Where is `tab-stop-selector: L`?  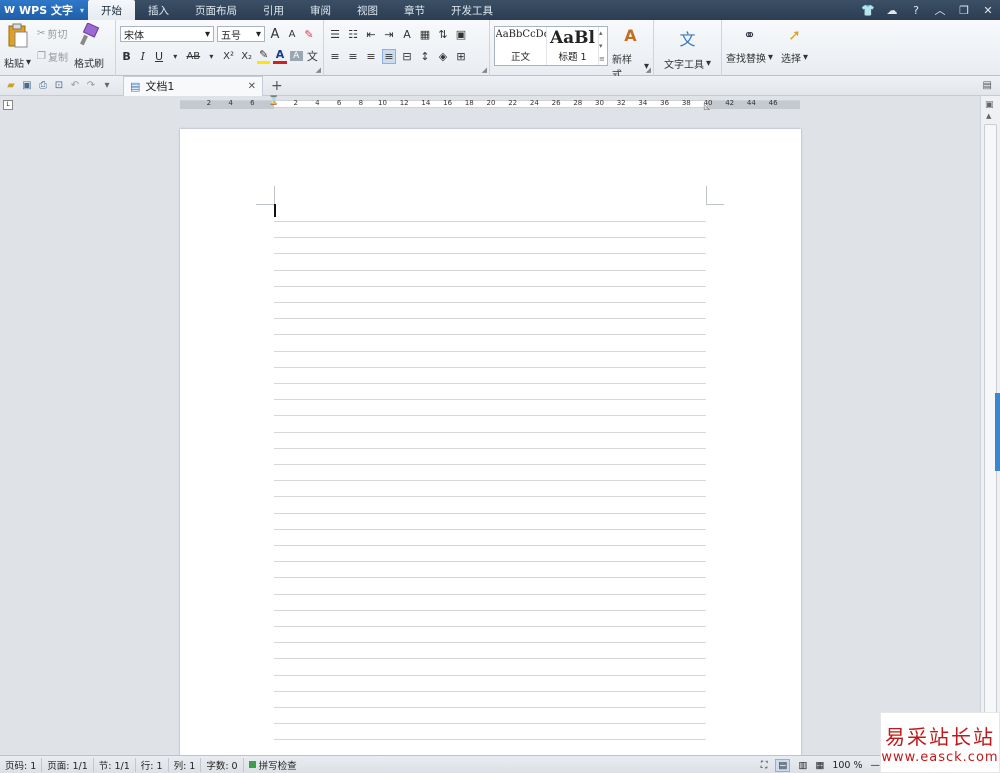
tab-stop-selector: L is located at coordinates (8, 105).